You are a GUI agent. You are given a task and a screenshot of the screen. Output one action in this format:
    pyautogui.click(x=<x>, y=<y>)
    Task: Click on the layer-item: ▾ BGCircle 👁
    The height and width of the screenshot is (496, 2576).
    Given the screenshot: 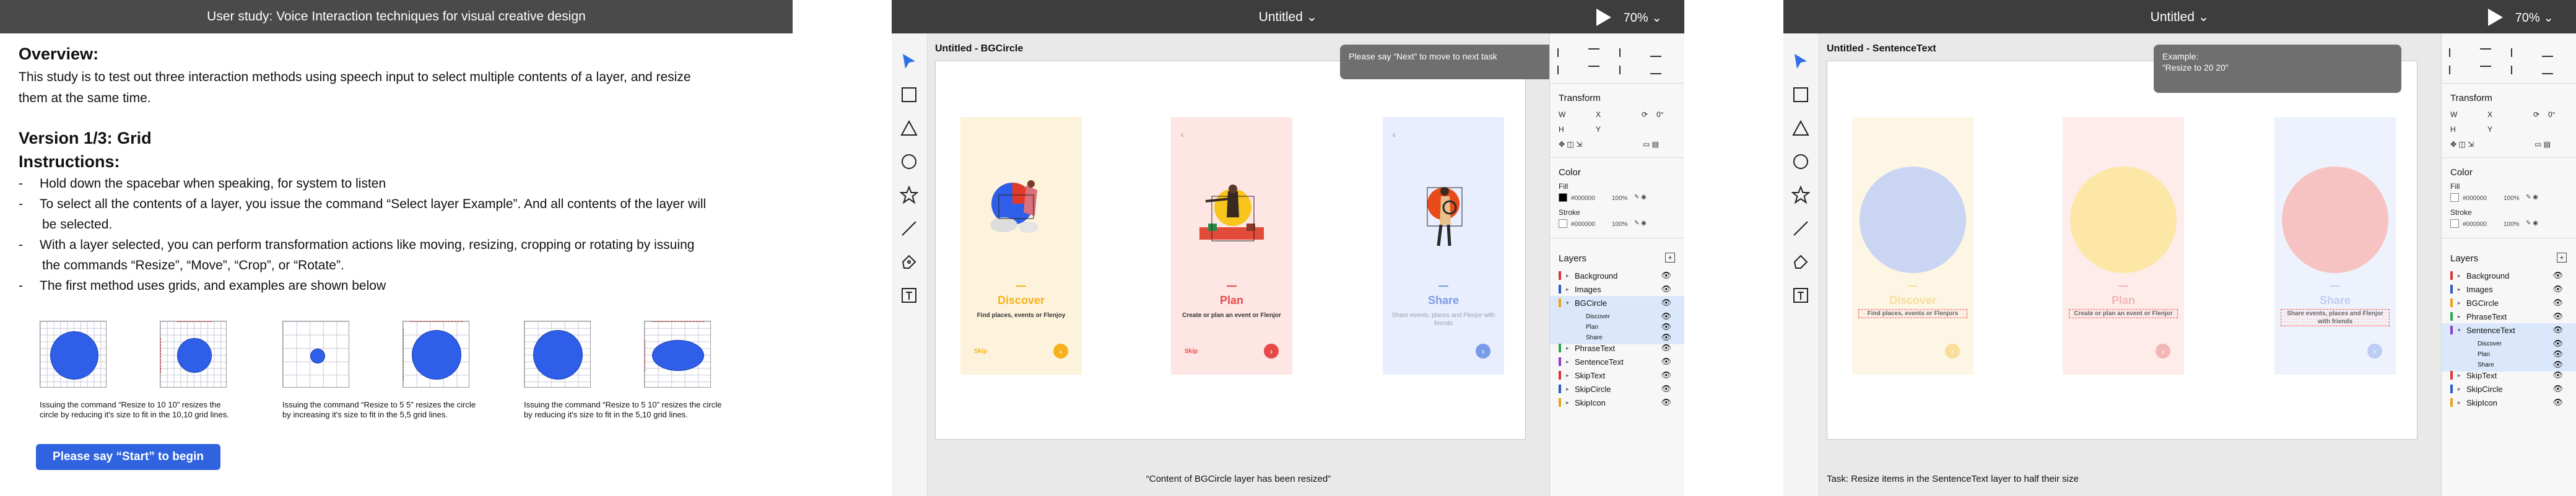 What is the action you would take?
    pyautogui.click(x=1617, y=303)
    